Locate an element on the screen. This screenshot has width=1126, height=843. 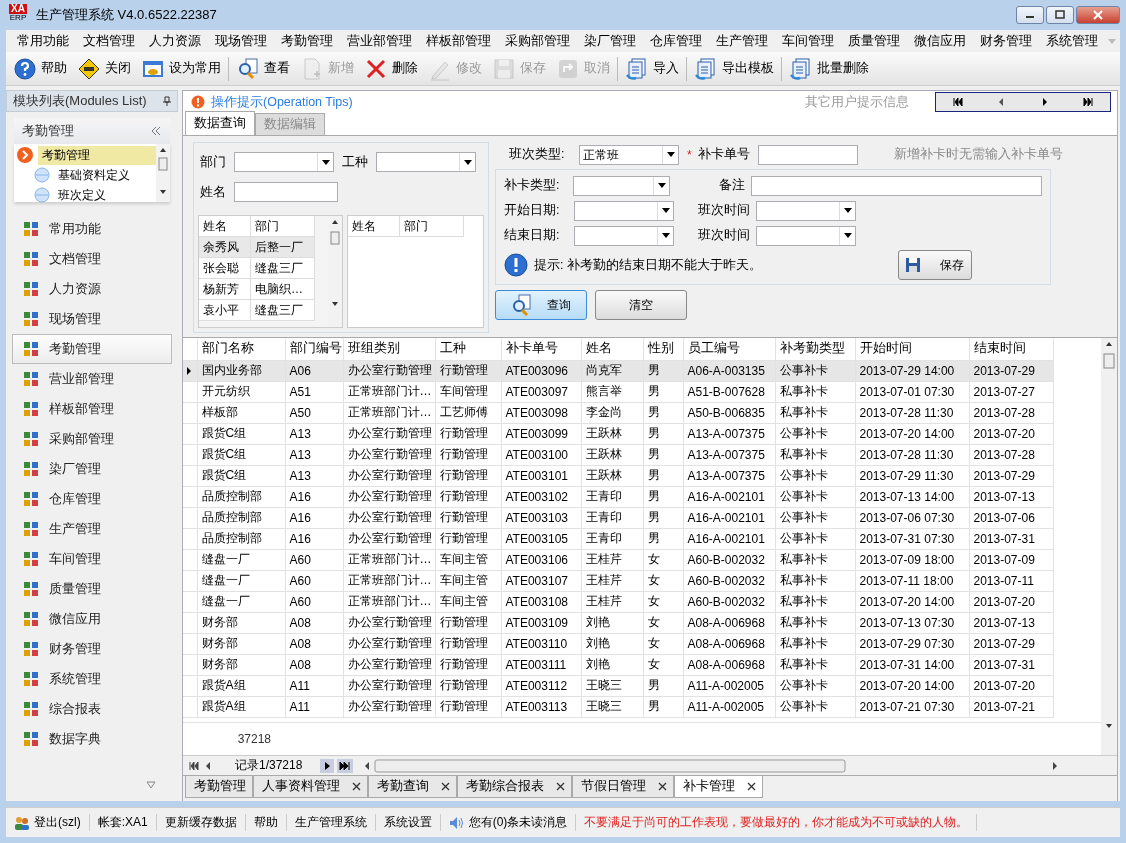
list-row: 张会聪 缝盘三厂 is located at coordinates (263, 268).